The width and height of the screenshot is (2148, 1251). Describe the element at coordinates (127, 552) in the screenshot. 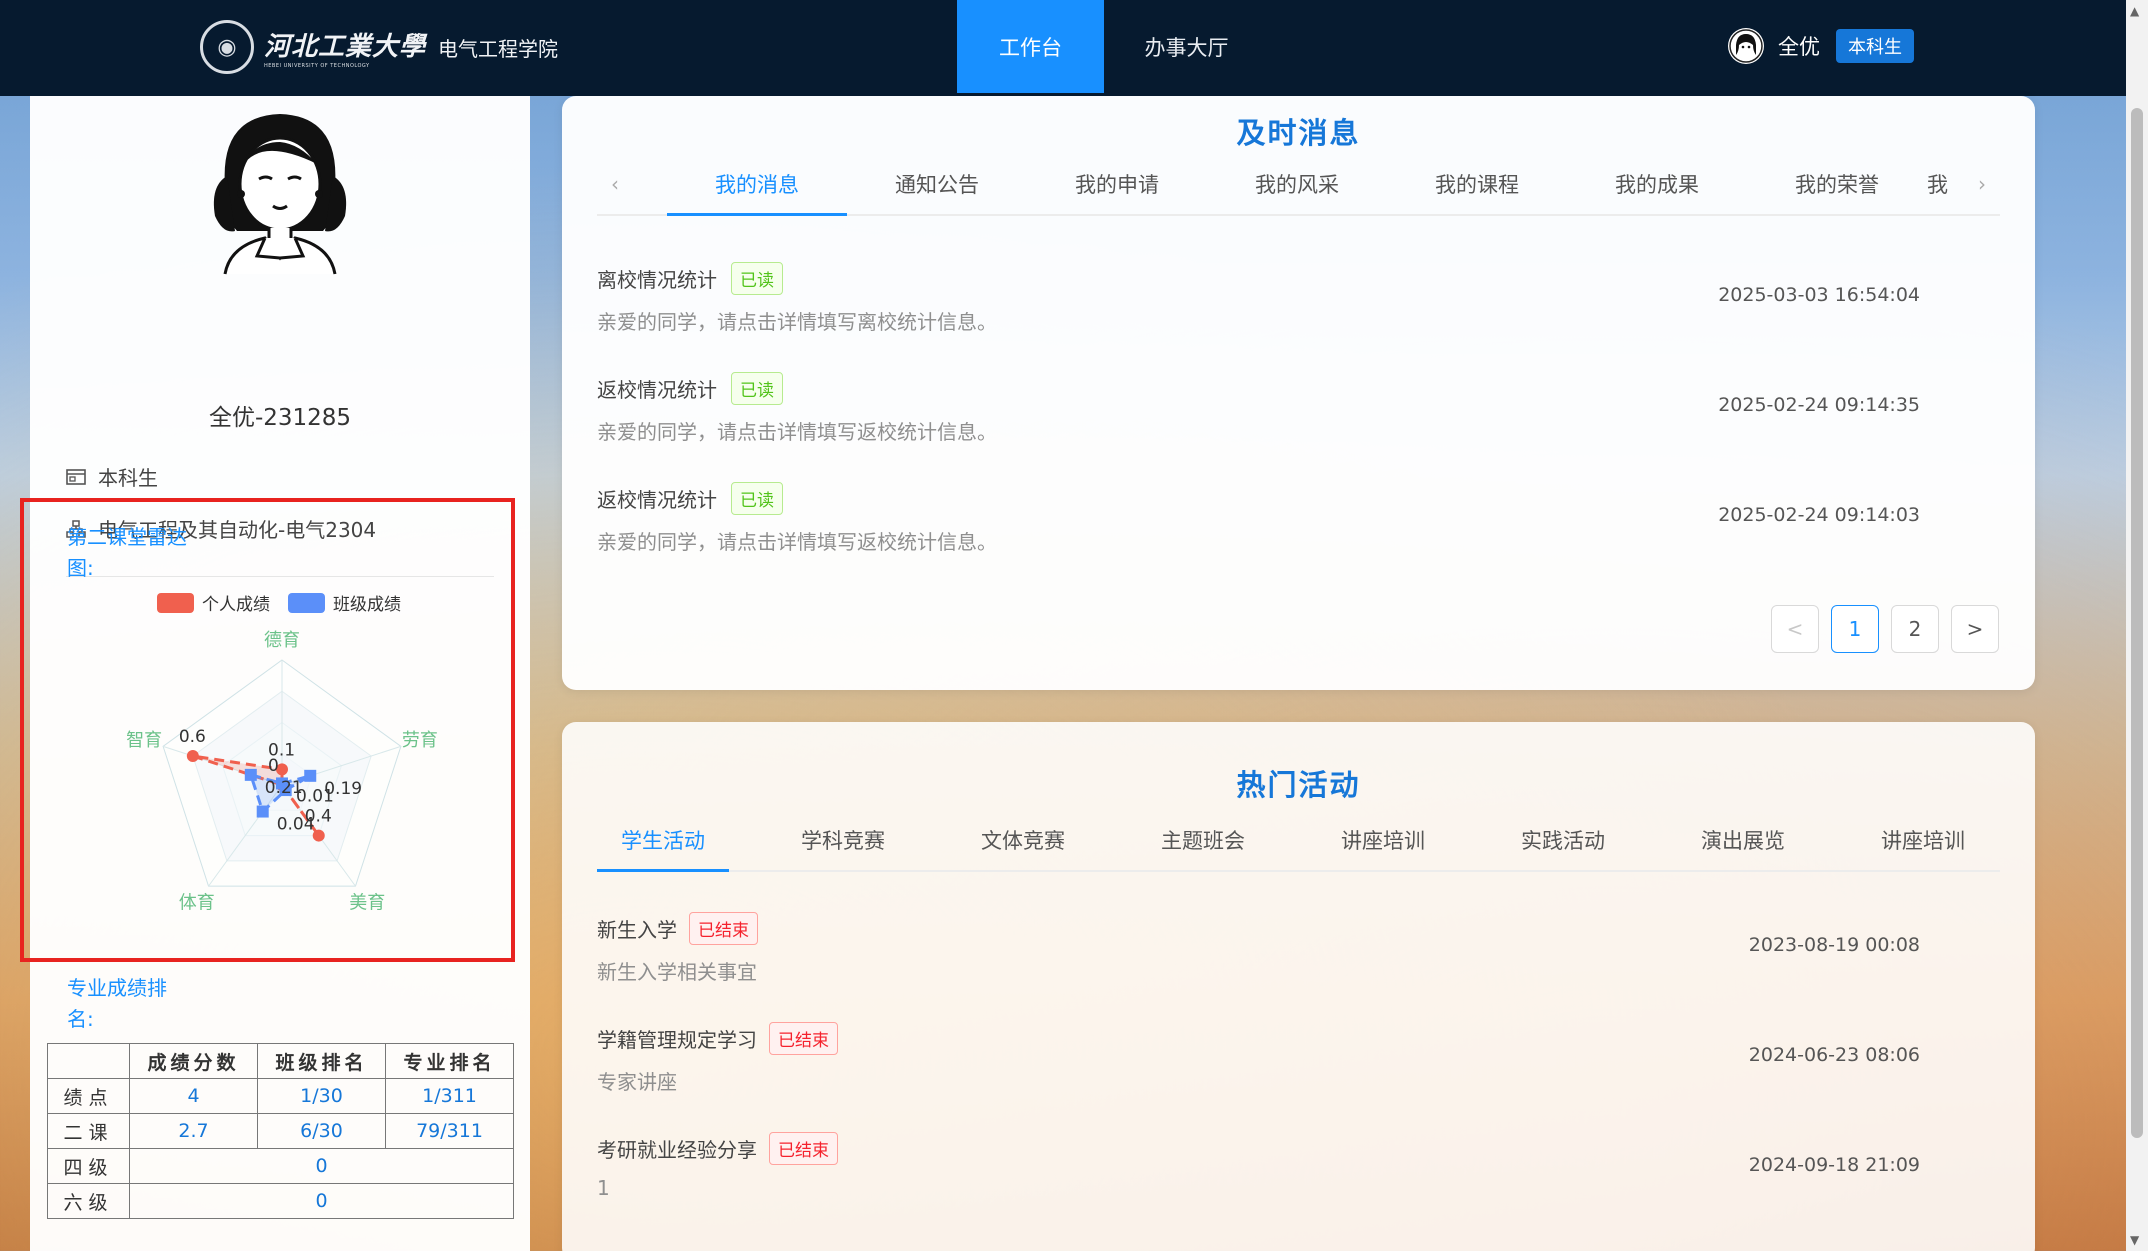

I see `radar-title: 第二课堂雷达图:` at that location.